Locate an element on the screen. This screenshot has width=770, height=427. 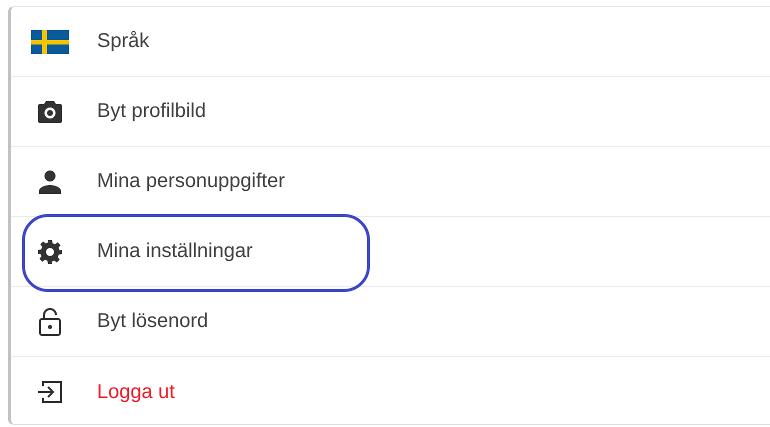
person-icon is located at coordinates (50, 182).